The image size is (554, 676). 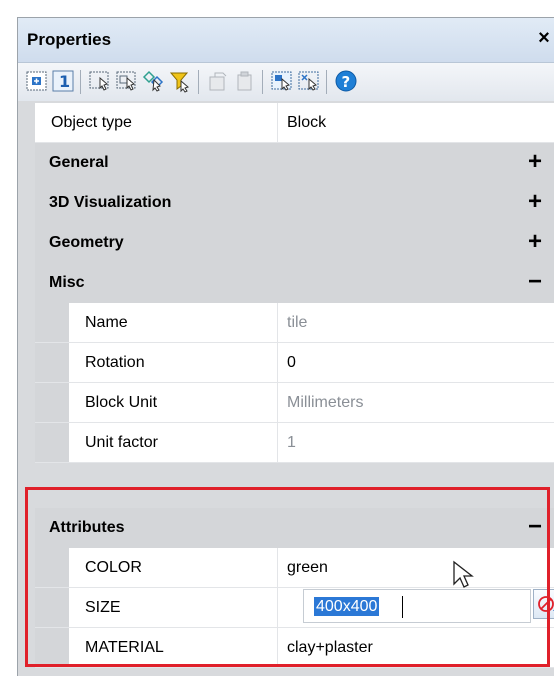 I want to click on text-caret, so click(x=402, y=607).